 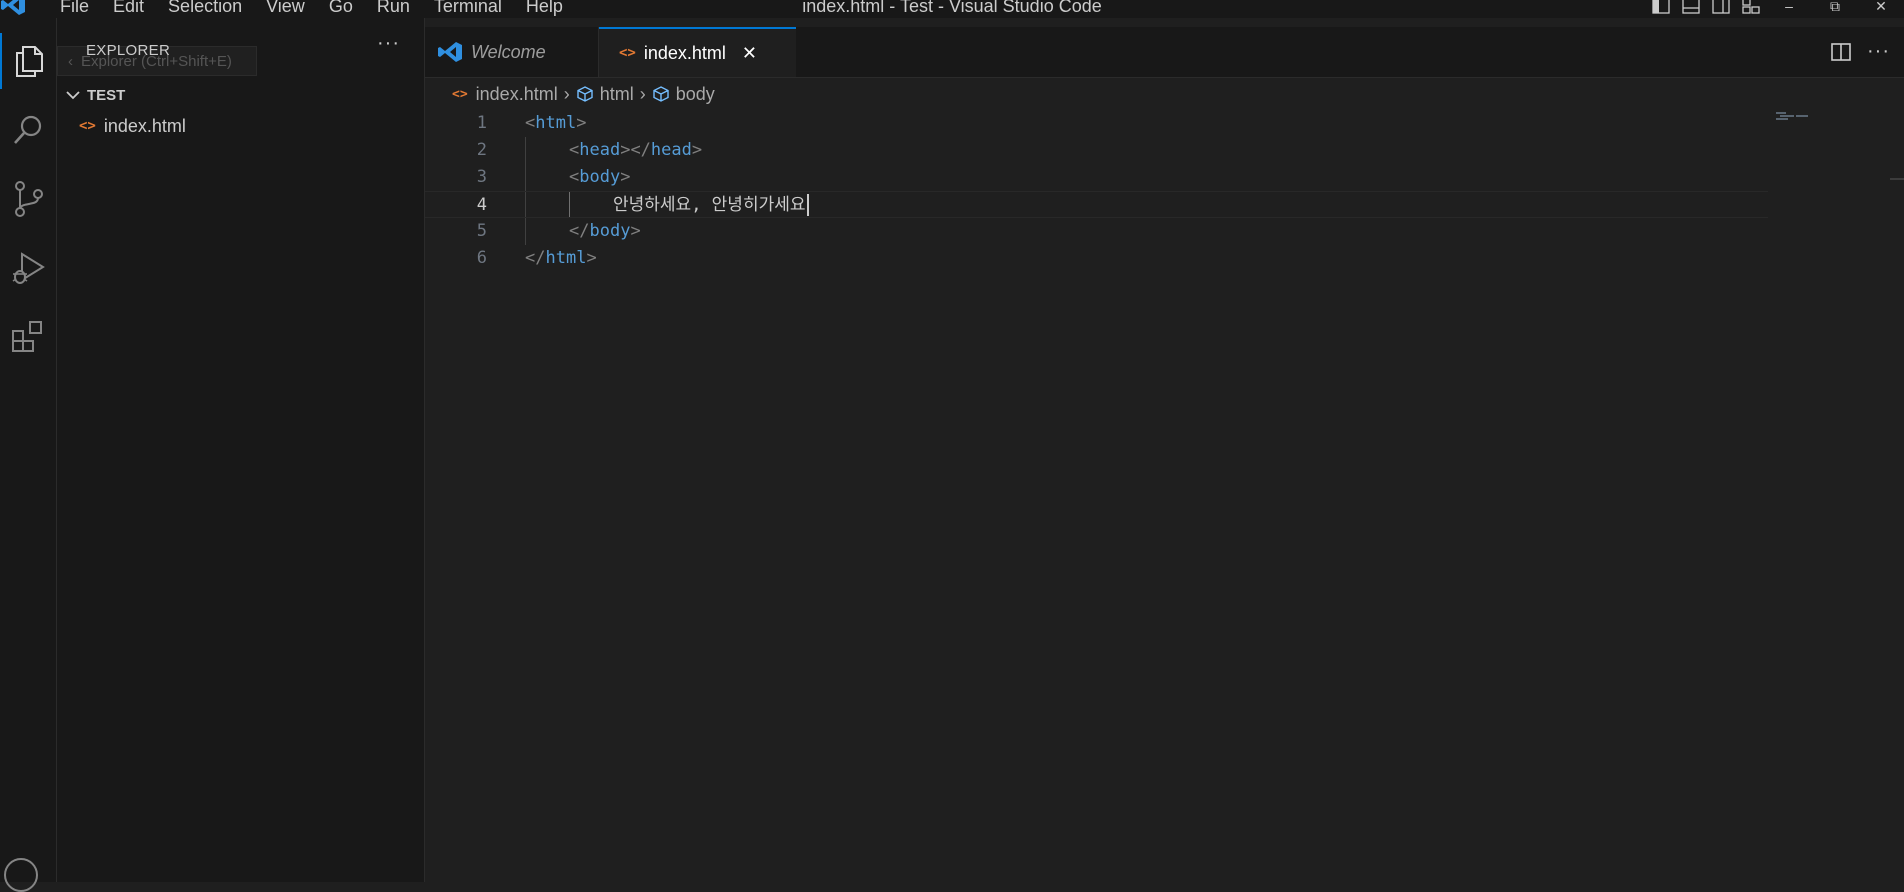 What do you see at coordinates (508, 51) in the screenshot?
I see `tab-label: Welcome` at bounding box center [508, 51].